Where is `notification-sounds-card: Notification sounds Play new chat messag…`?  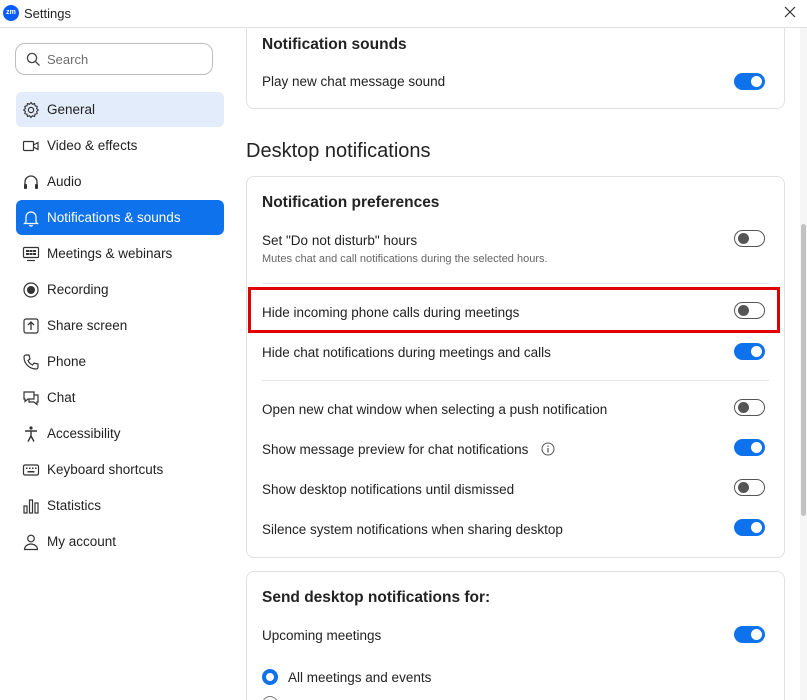
notification-sounds-card: Notification sounds Play new chat messag… is located at coordinates (515, 68).